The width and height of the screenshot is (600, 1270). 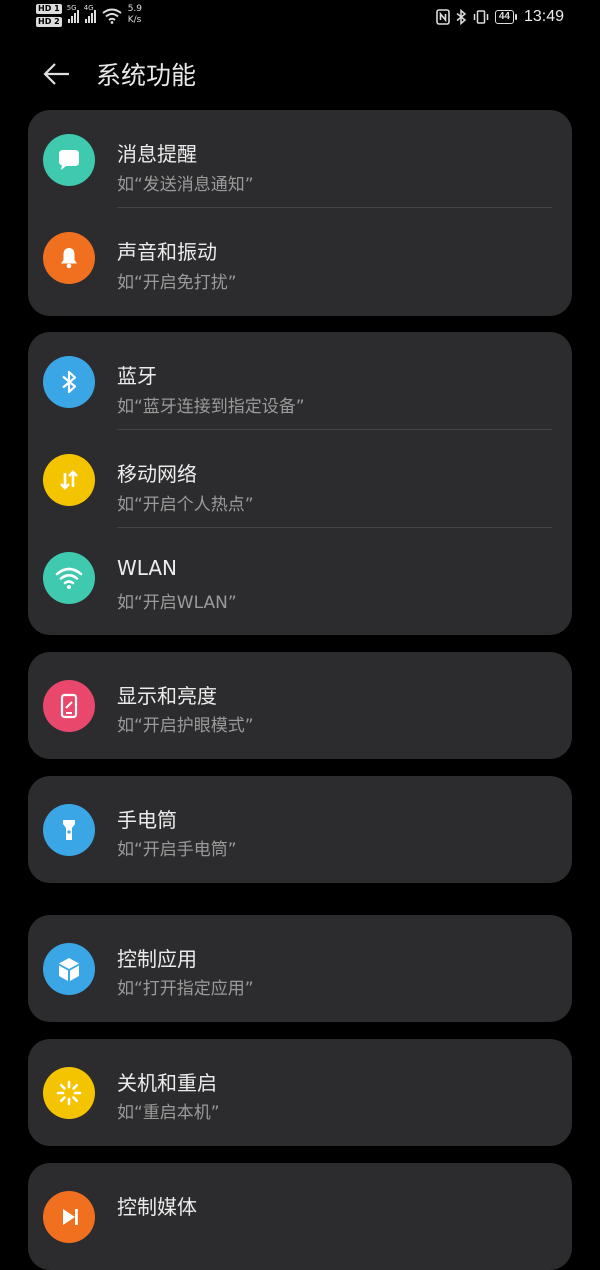 I want to click on item-title: 关机和重启, so click(x=167, y=1083).